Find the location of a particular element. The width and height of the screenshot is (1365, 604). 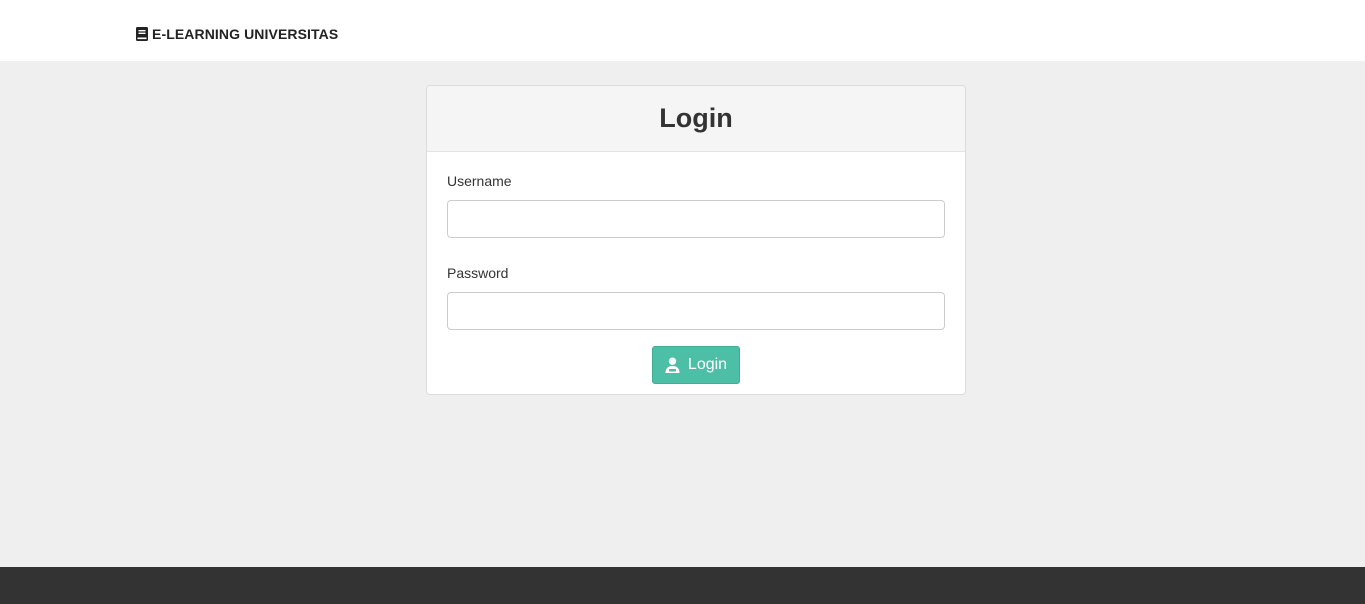

login-title: Login is located at coordinates (696, 118).